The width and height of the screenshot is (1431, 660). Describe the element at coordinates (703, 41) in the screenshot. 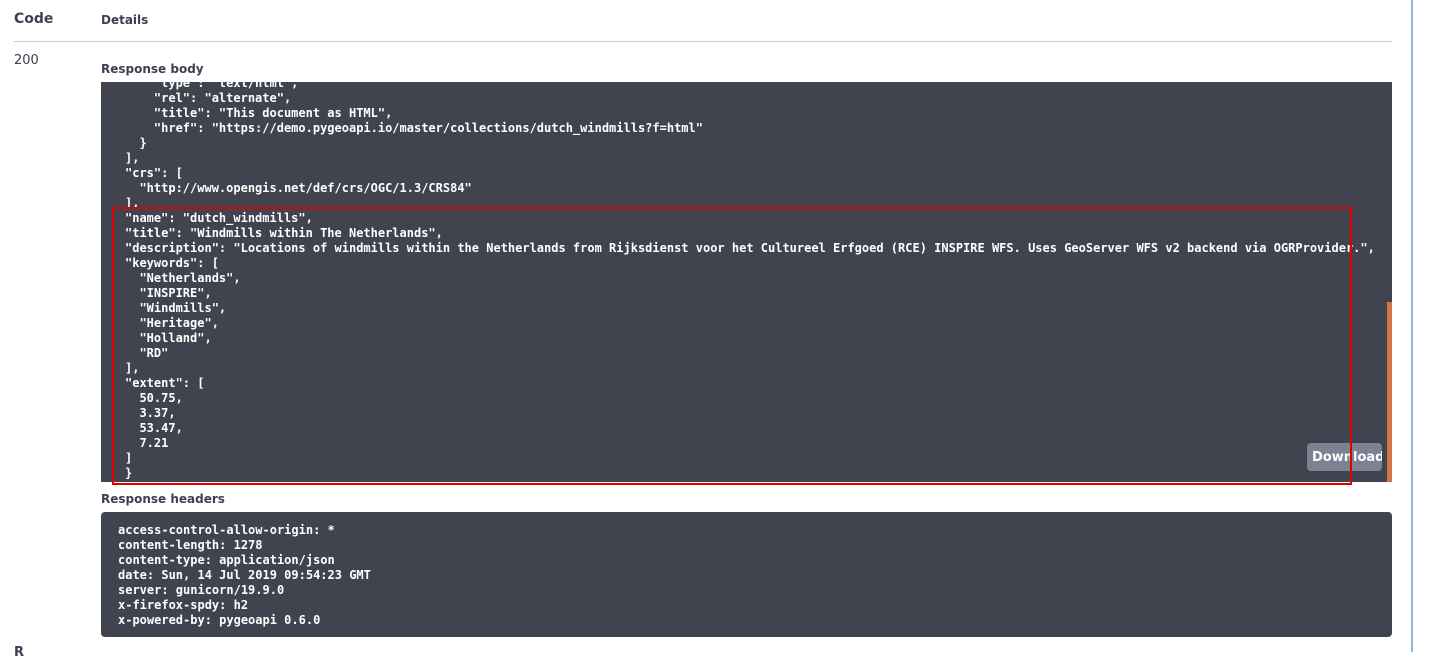

I see `header-divider` at that location.